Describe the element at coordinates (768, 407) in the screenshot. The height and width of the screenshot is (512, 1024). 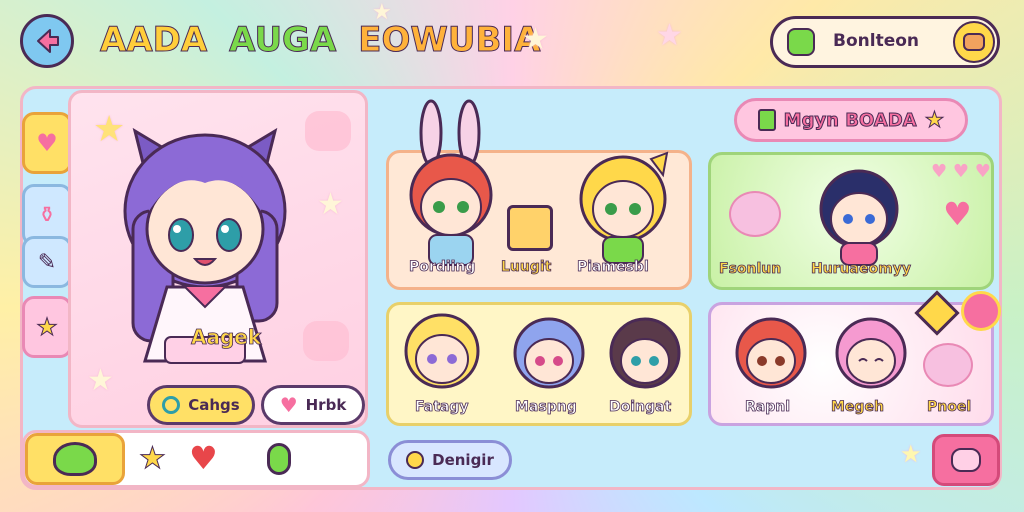
I see `member-name: Rapnl` at that location.